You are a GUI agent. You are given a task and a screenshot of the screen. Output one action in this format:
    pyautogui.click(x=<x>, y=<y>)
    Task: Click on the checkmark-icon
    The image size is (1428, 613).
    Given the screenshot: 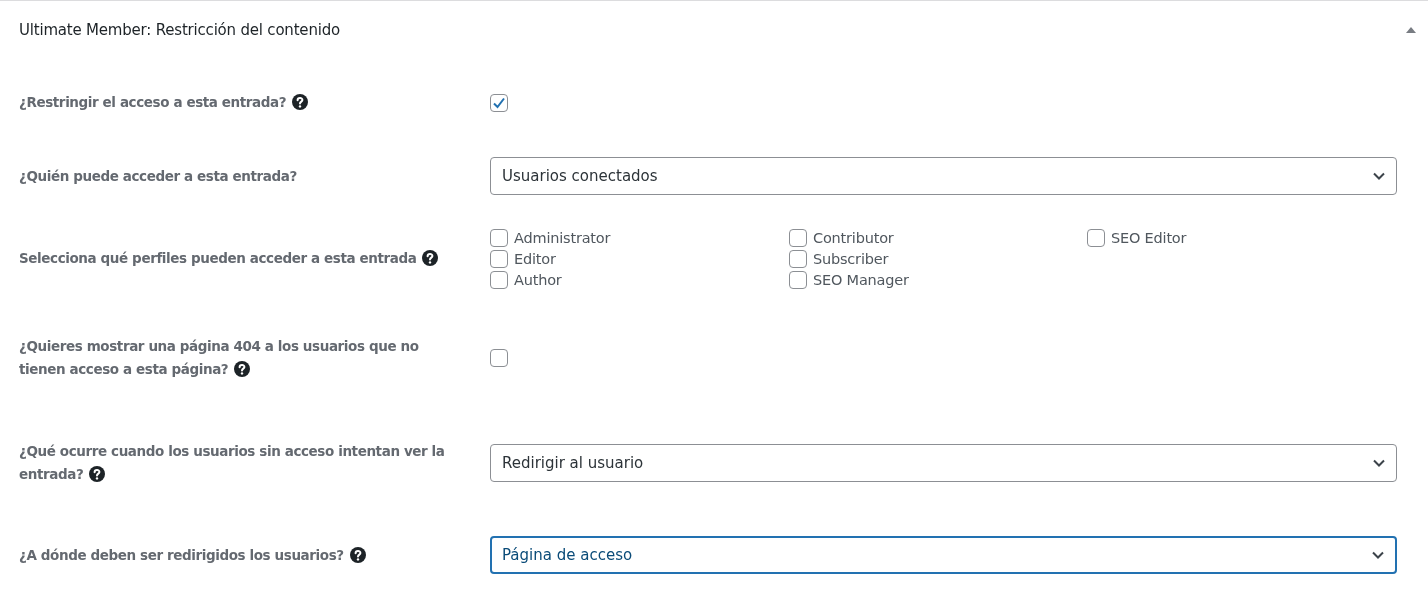 What is the action you would take?
    pyautogui.click(x=499, y=102)
    